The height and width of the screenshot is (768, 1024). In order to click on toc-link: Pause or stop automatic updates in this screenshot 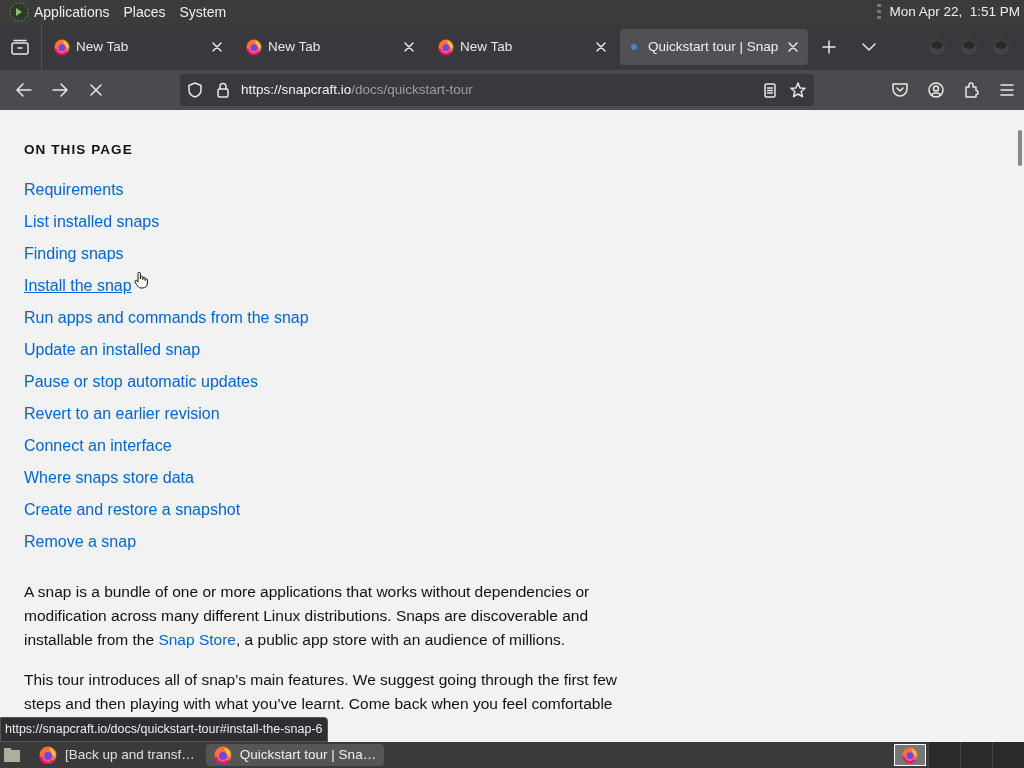, I will do `click(141, 382)`.